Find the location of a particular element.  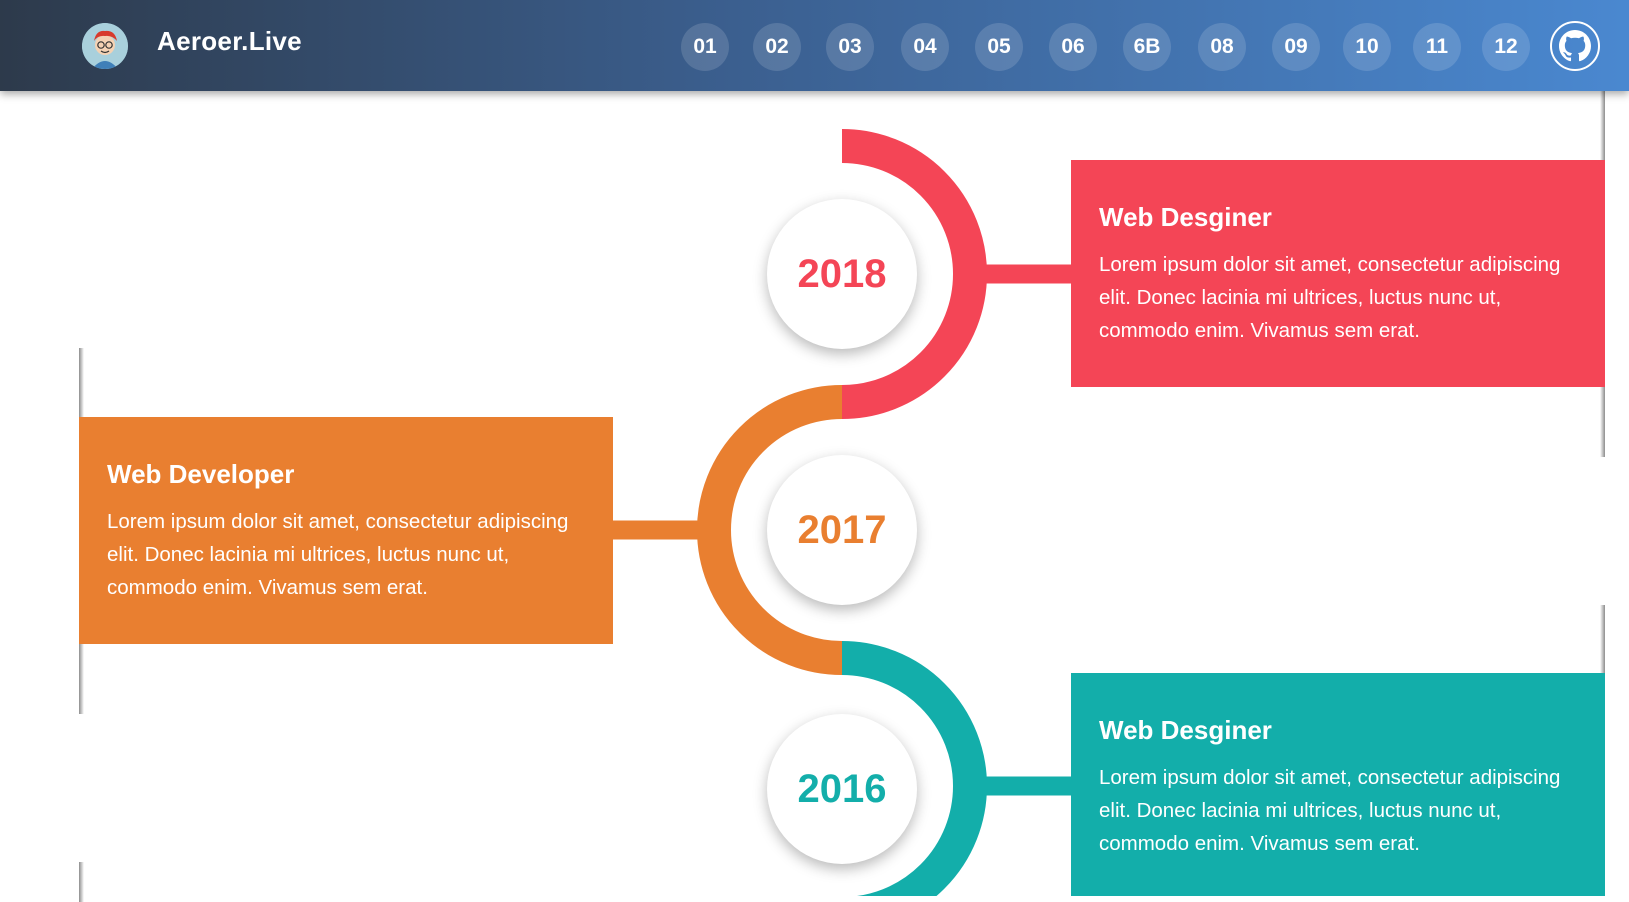

nav-button-6b: 6B is located at coordinates (1147, 47).